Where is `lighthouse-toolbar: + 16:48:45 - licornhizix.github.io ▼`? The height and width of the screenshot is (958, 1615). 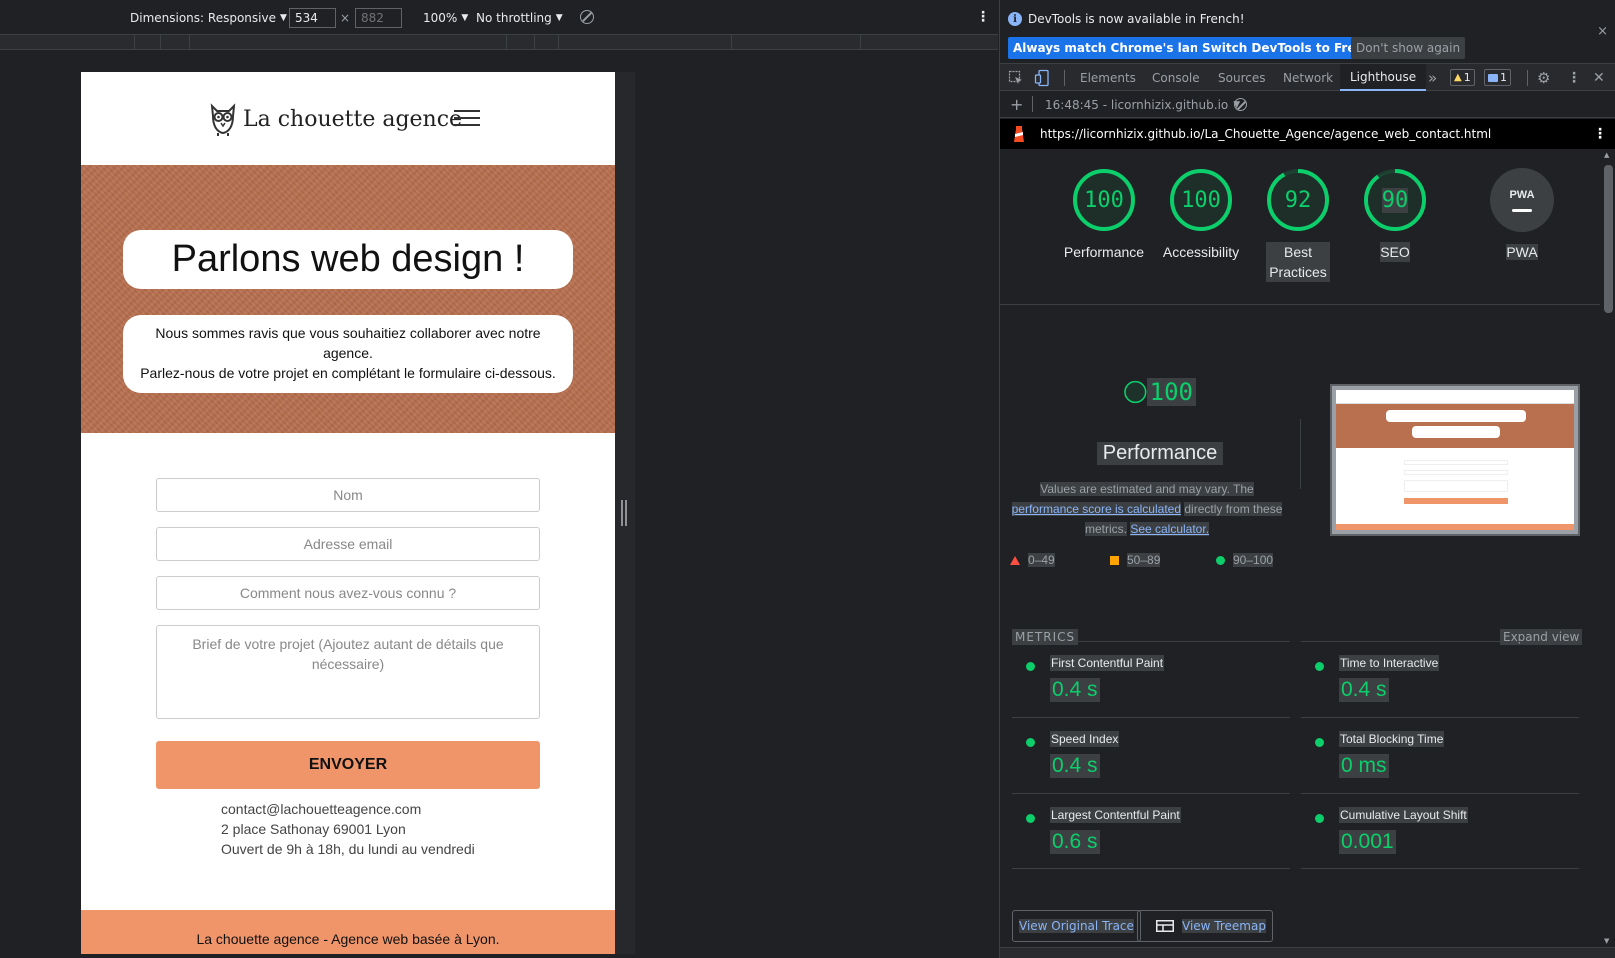 lighthouse-toolbar: + 16:48:45 - licornhizix.github.io ▼ is located at coordinates (1307, 105).